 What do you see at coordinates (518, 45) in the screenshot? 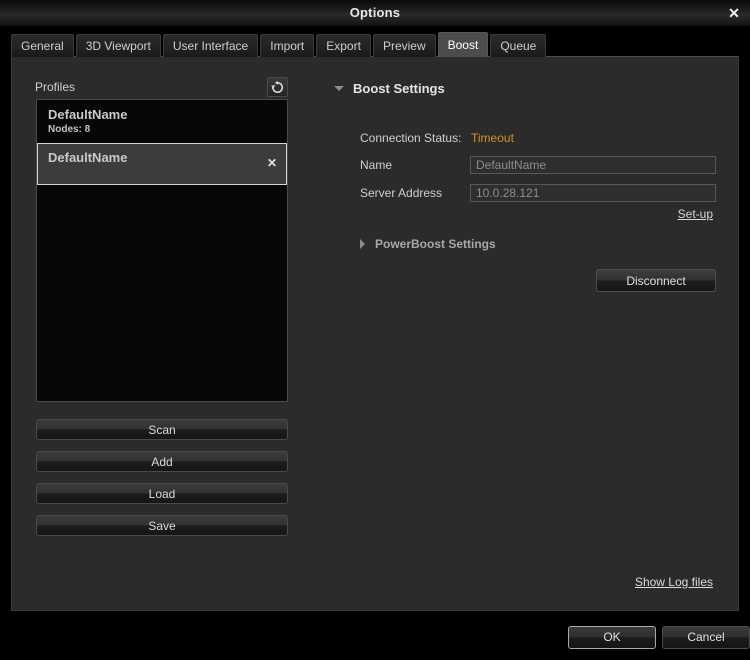
I see `tab-queue: Queue` at bounding box center [518, 45].